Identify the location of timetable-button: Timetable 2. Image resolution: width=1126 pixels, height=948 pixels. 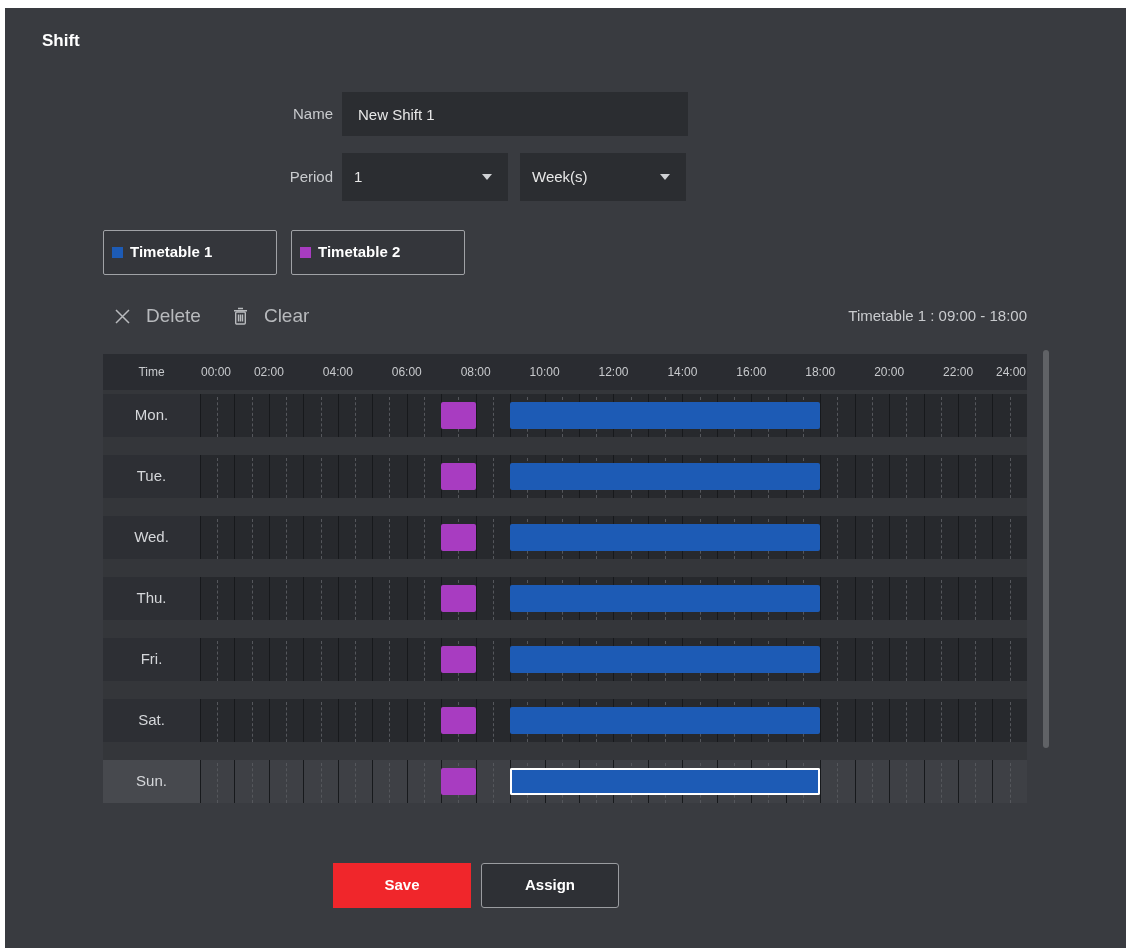
(378, 252).